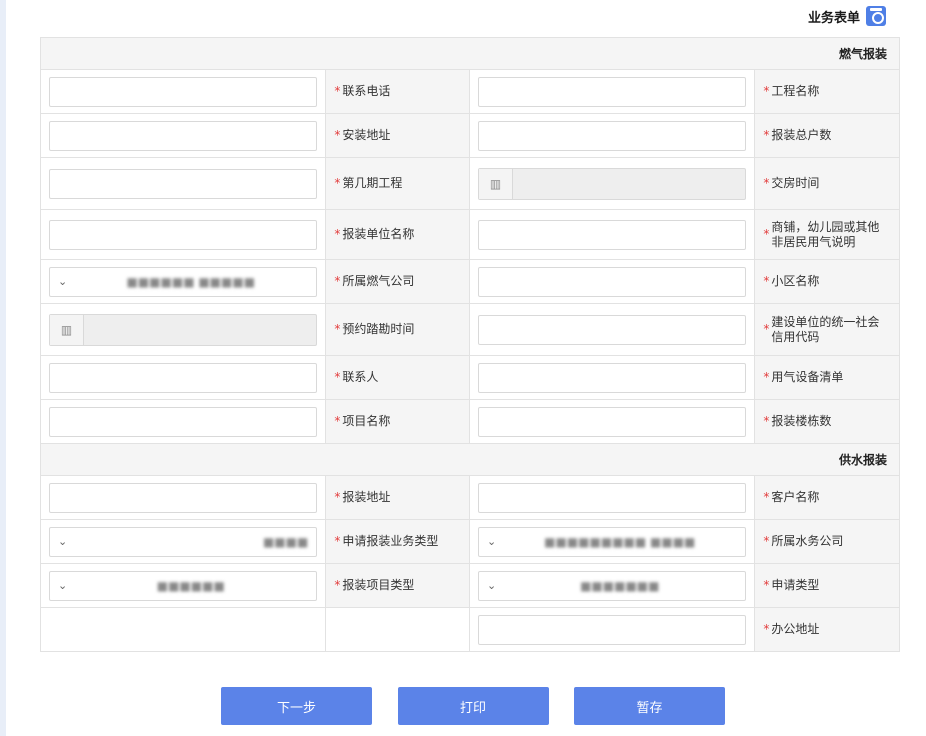  I want to click on survey-date-picker: ▥, so click(183, 329).